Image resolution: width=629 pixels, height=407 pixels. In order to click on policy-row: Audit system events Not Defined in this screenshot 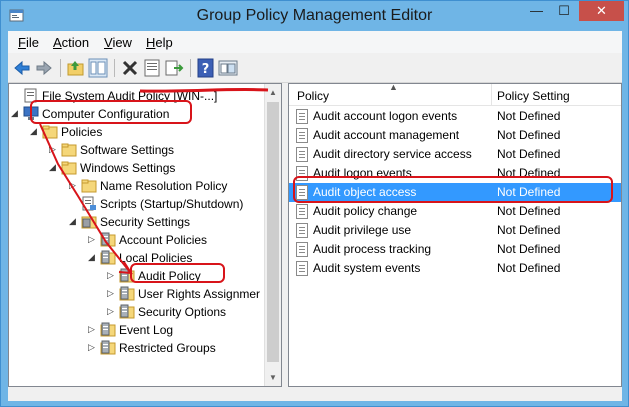, I will do `click(455, 268)`.